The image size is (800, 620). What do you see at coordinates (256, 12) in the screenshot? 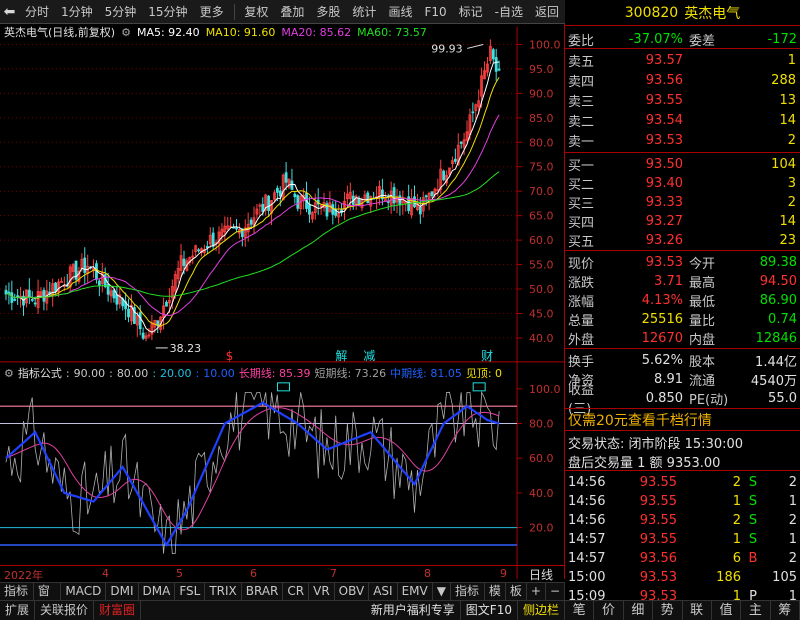
I see `tb-fuquan: 复权` at bounding box center [256, 12].